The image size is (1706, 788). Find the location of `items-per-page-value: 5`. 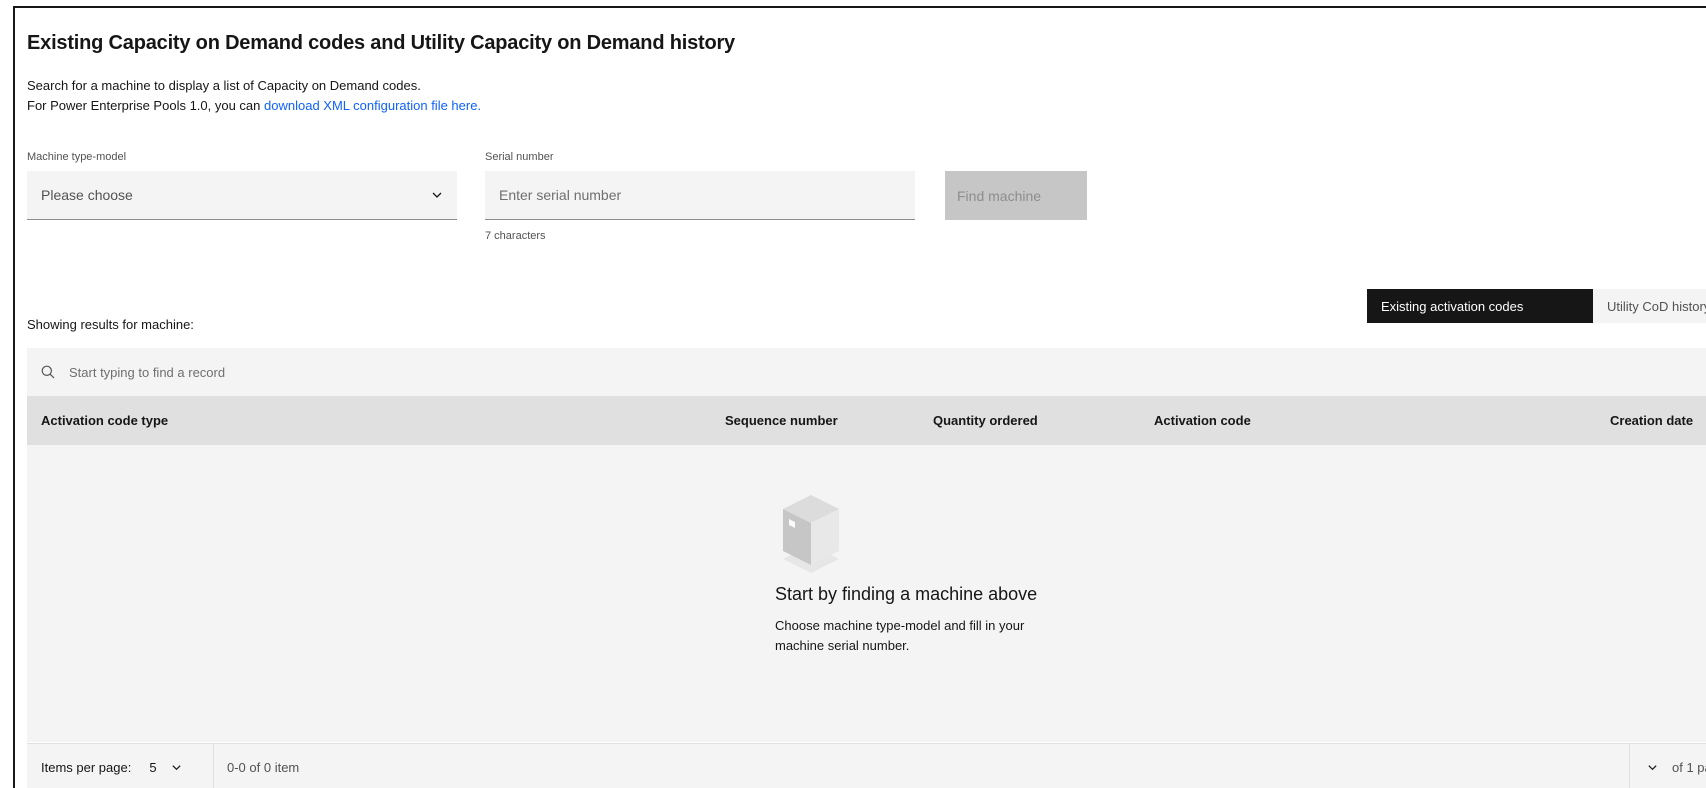

items-per-page-value: 5 is located at coordinates (153, 767).